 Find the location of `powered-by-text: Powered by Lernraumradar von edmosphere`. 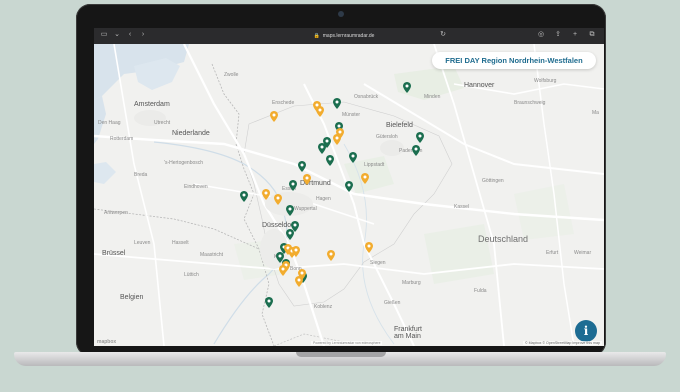

powered-by-text: Powered by Lernraumradar von edmosphere is located at coordinates (347, 343).